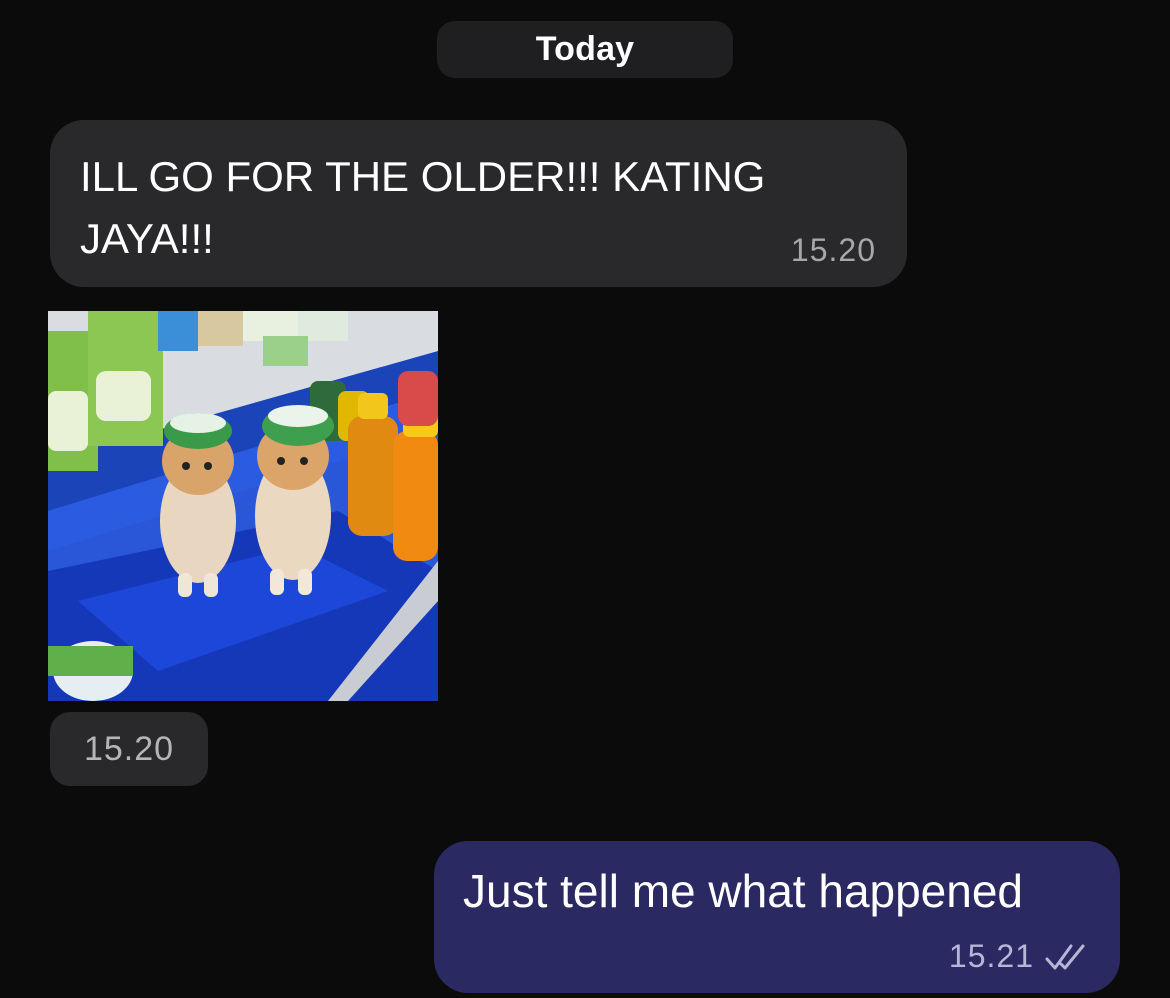 The width and height of the screenshot is (1170, 998). I want to click on date-separator-label: Today, so click(585, 49).